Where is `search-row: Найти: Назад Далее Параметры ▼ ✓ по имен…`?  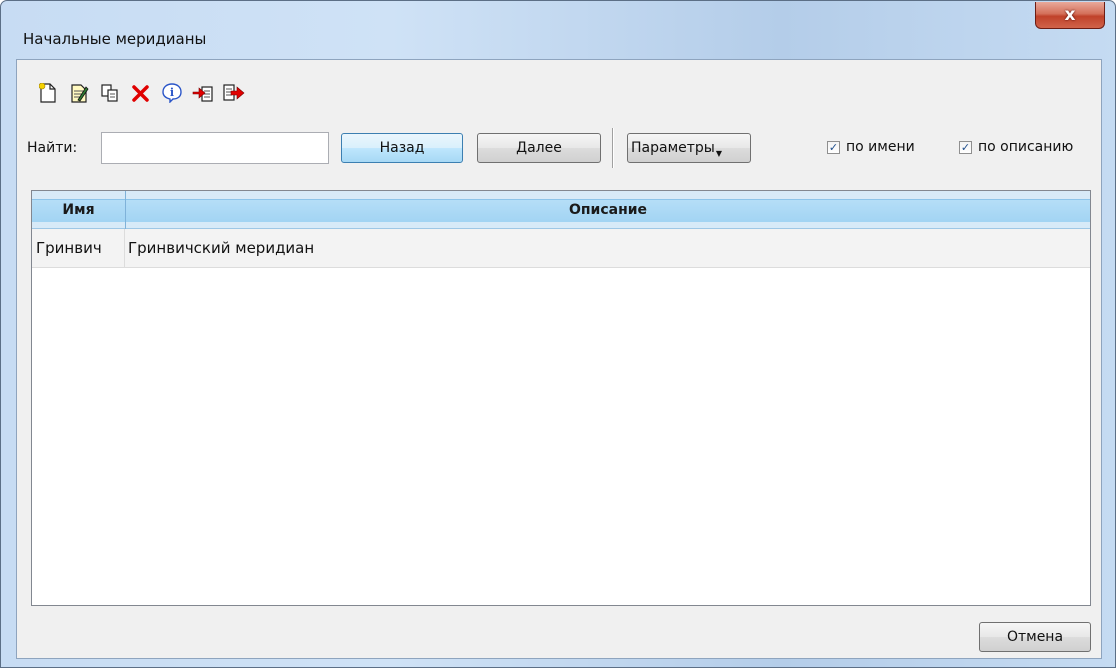
search-row: Найти: Назад Далее Параметры ▼ ✓ по имен… is located at coordinates (559, 148).